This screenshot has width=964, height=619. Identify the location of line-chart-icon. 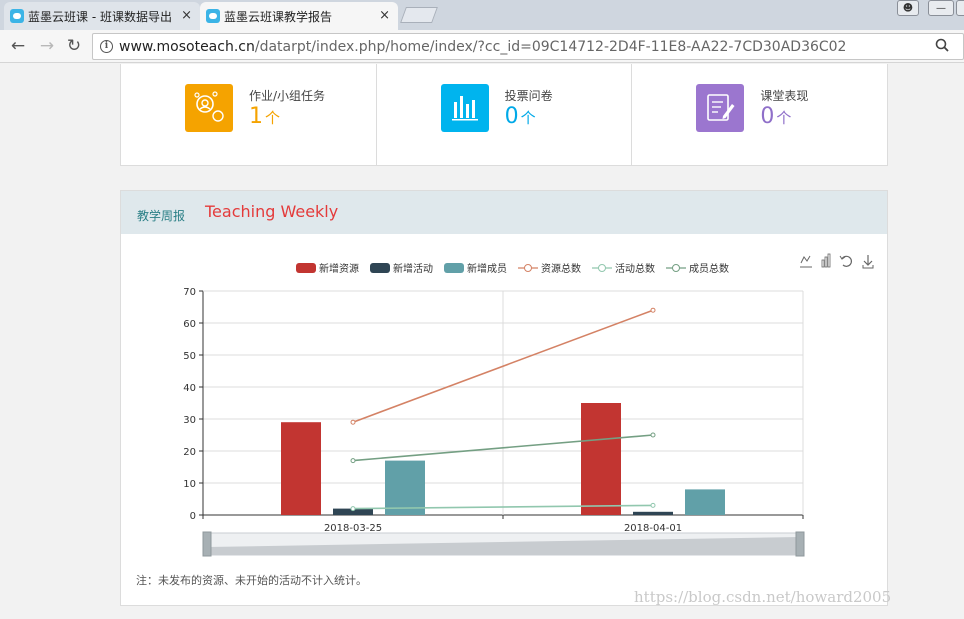
(806, 261).